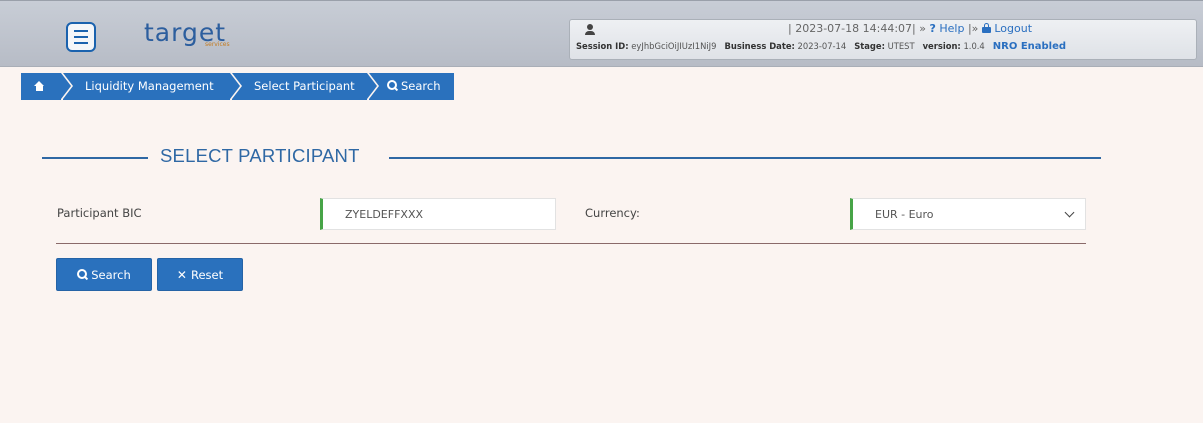  What do you see at coordinates (1029, 46) in the screenshot?
I see `nro-status: NRO Enabled` at bounding box center [1029, 46].